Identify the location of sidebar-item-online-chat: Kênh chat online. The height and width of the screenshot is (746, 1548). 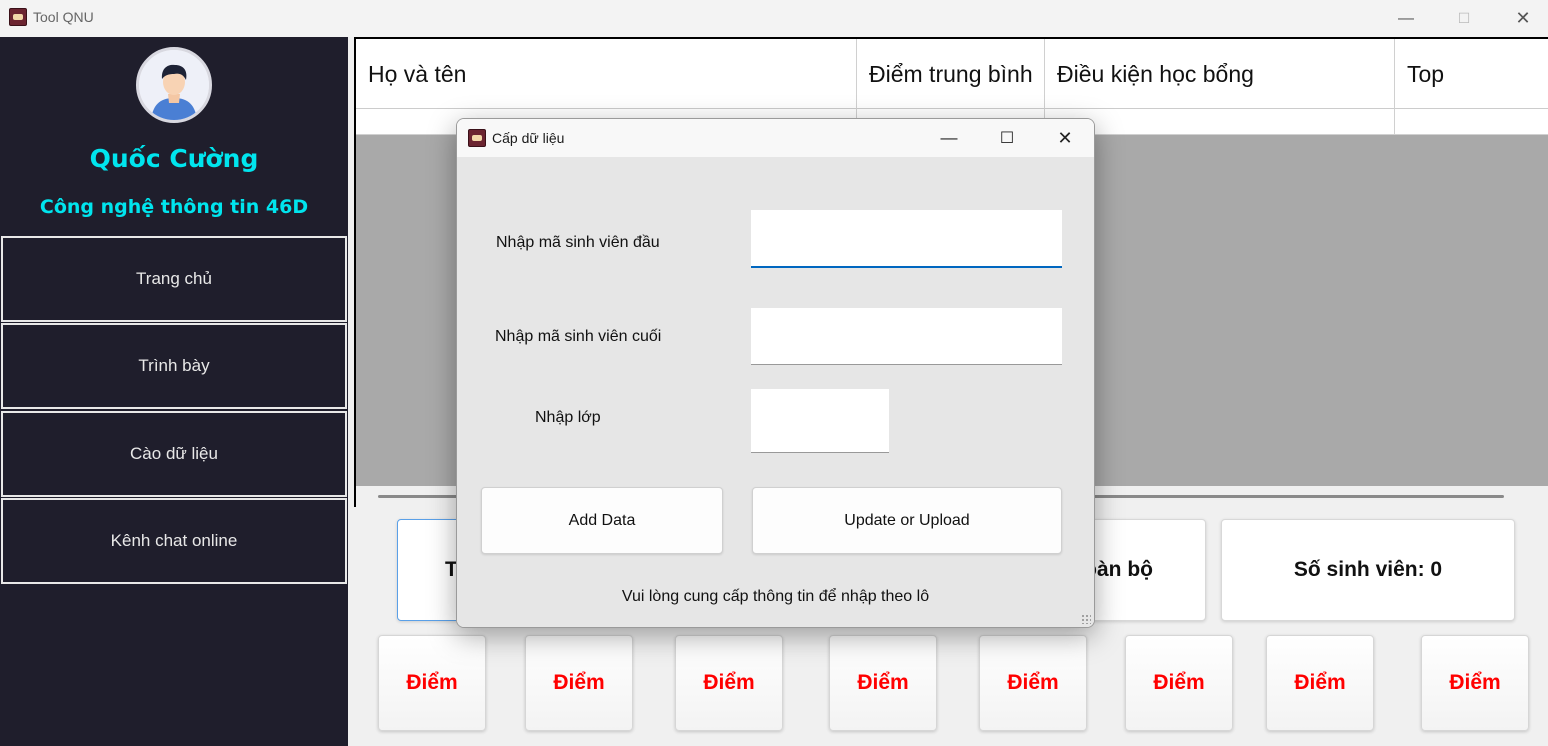
(174, 541).